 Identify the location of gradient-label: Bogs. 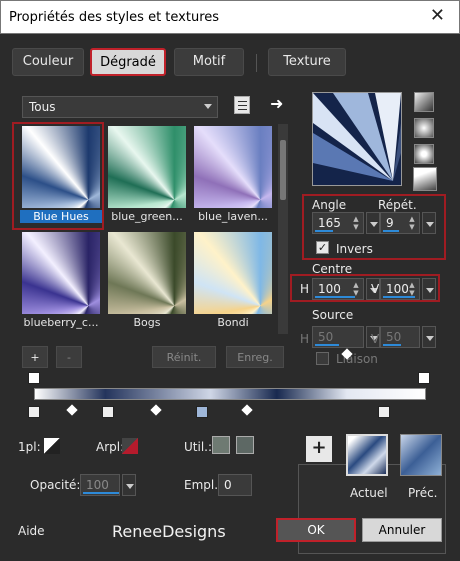
(147, 322).